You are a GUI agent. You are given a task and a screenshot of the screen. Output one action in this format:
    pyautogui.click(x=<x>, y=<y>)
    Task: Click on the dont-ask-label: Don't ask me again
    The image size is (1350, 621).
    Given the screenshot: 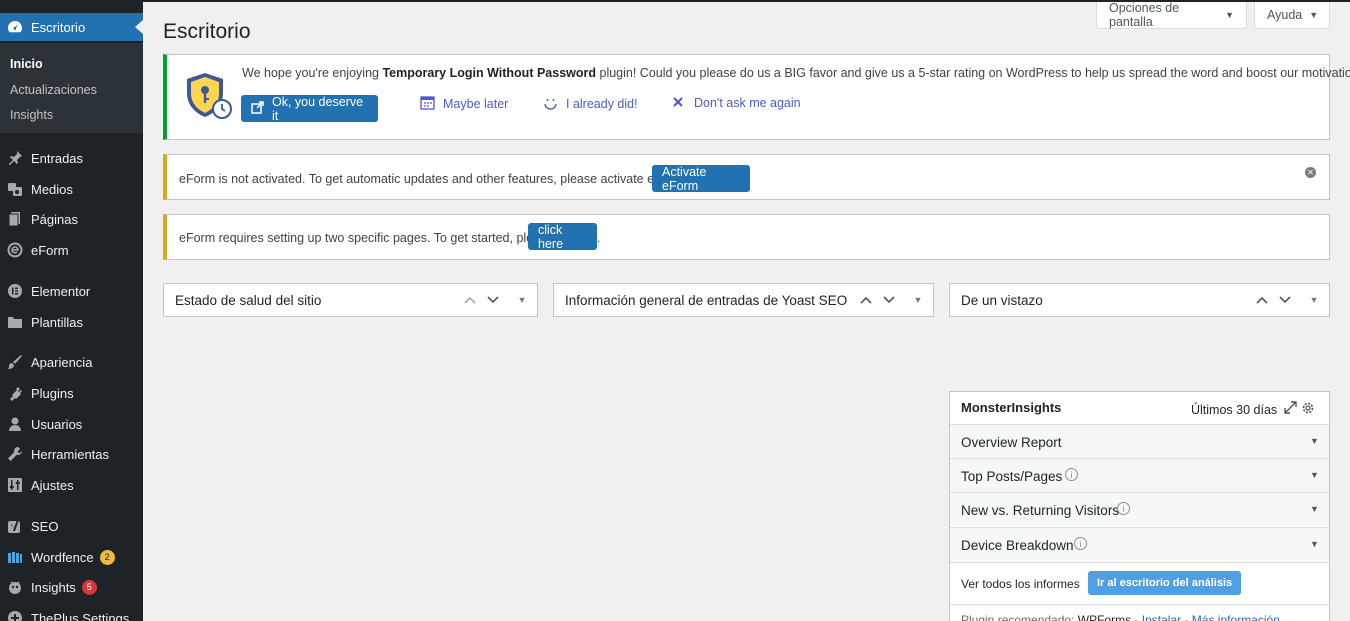 What is the action you would take?
    pyautogui.click(x=747, y=103)
    